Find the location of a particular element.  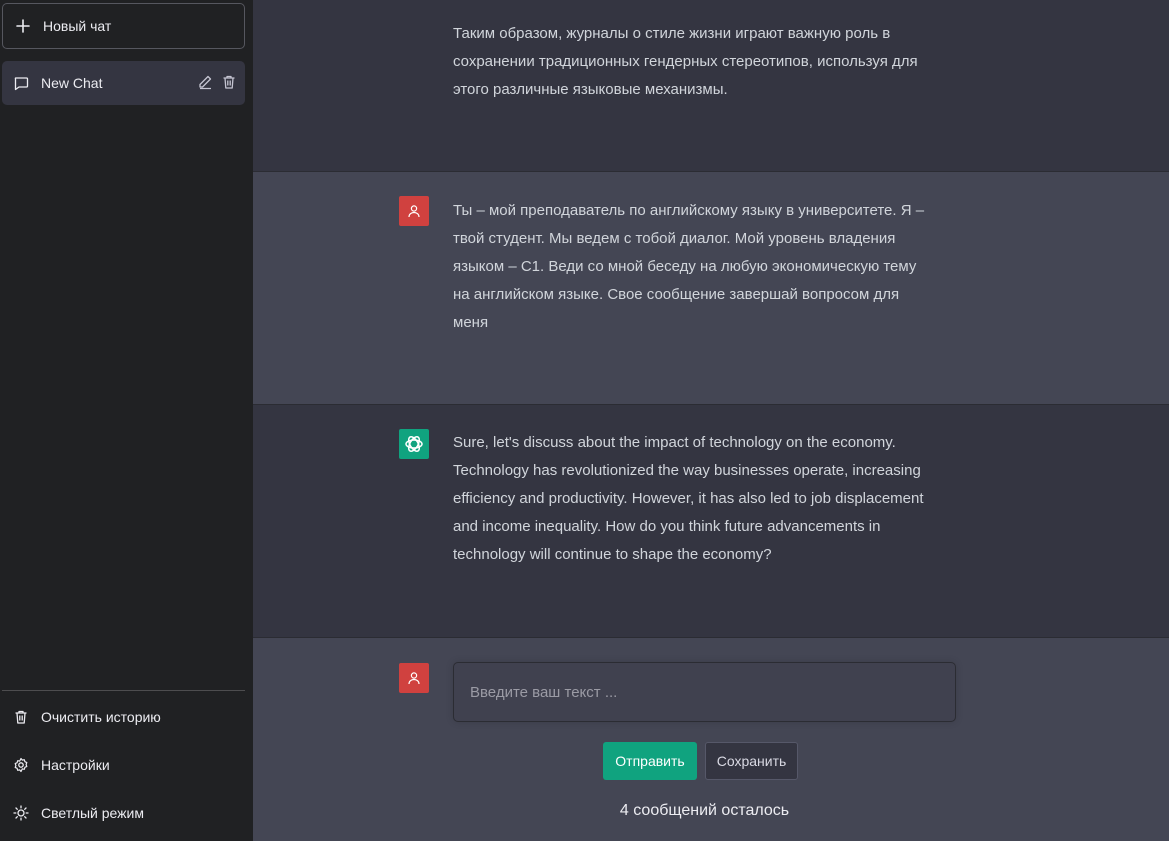

sun-icon is located at coordinates (21, 813).